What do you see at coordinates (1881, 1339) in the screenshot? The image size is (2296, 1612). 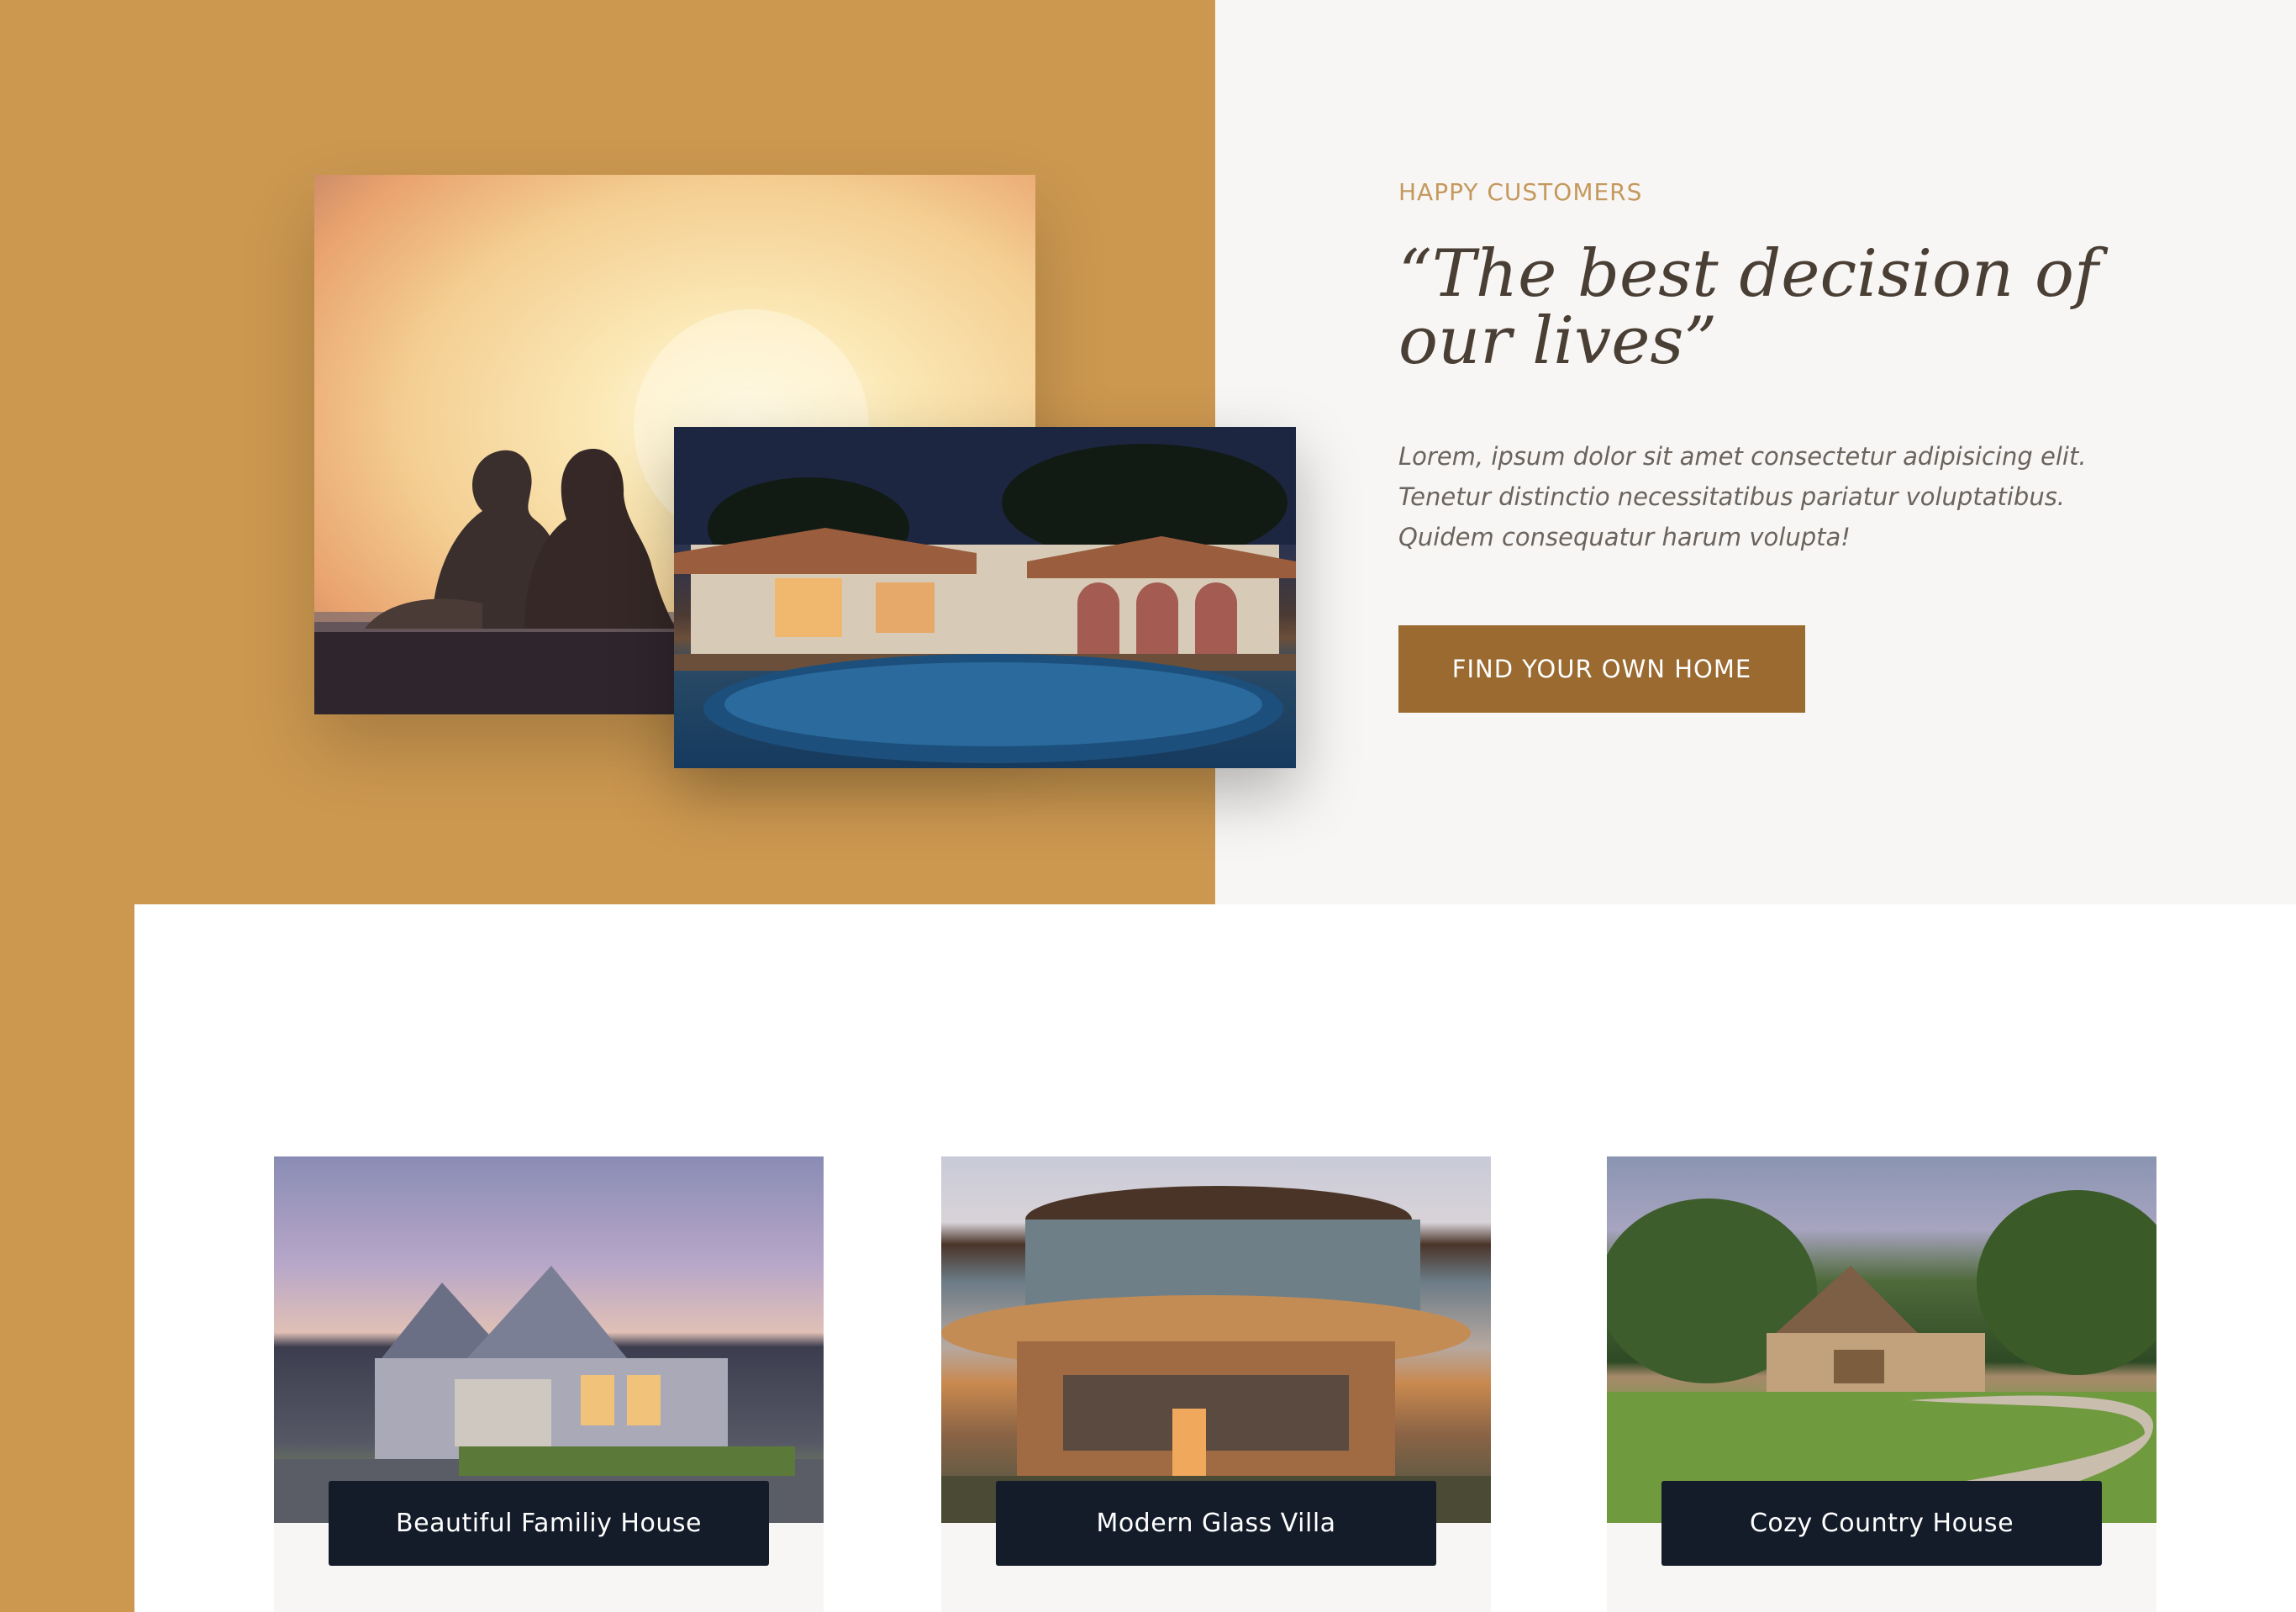 I see `country-house-photo` at bounding box center [1881, 1339].